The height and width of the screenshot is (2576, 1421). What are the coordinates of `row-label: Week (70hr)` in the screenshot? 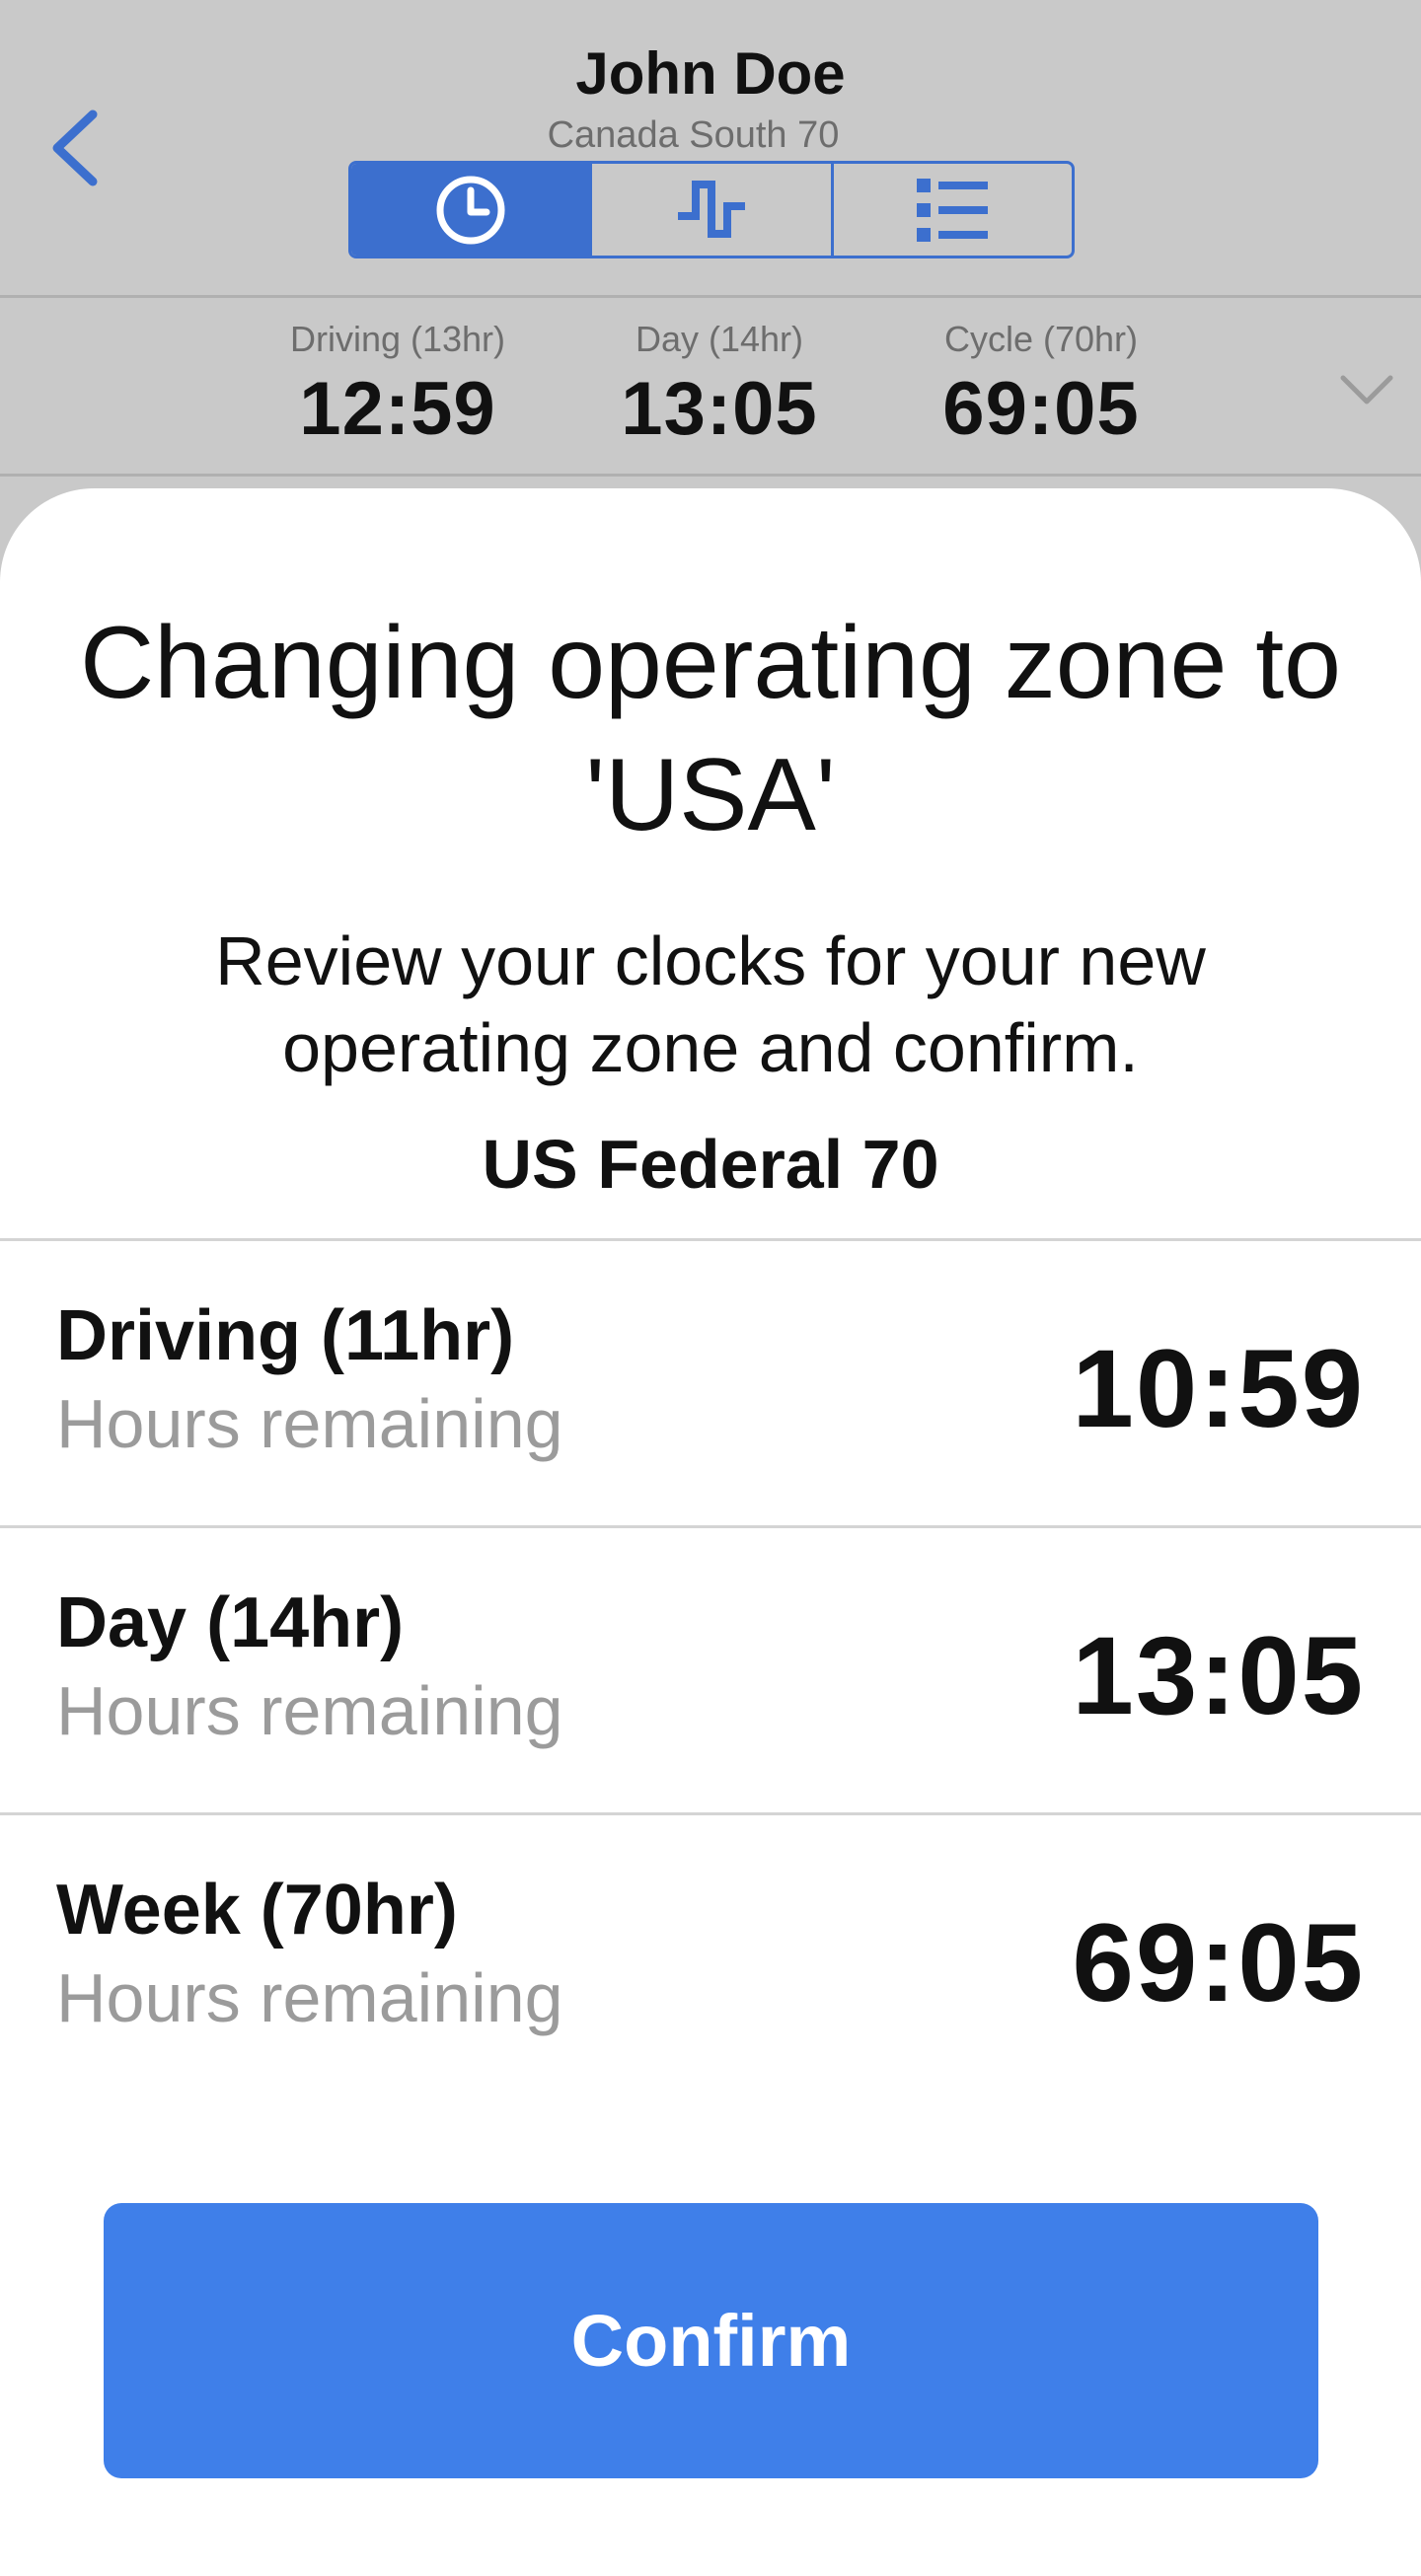 It's located at (257, 1910).